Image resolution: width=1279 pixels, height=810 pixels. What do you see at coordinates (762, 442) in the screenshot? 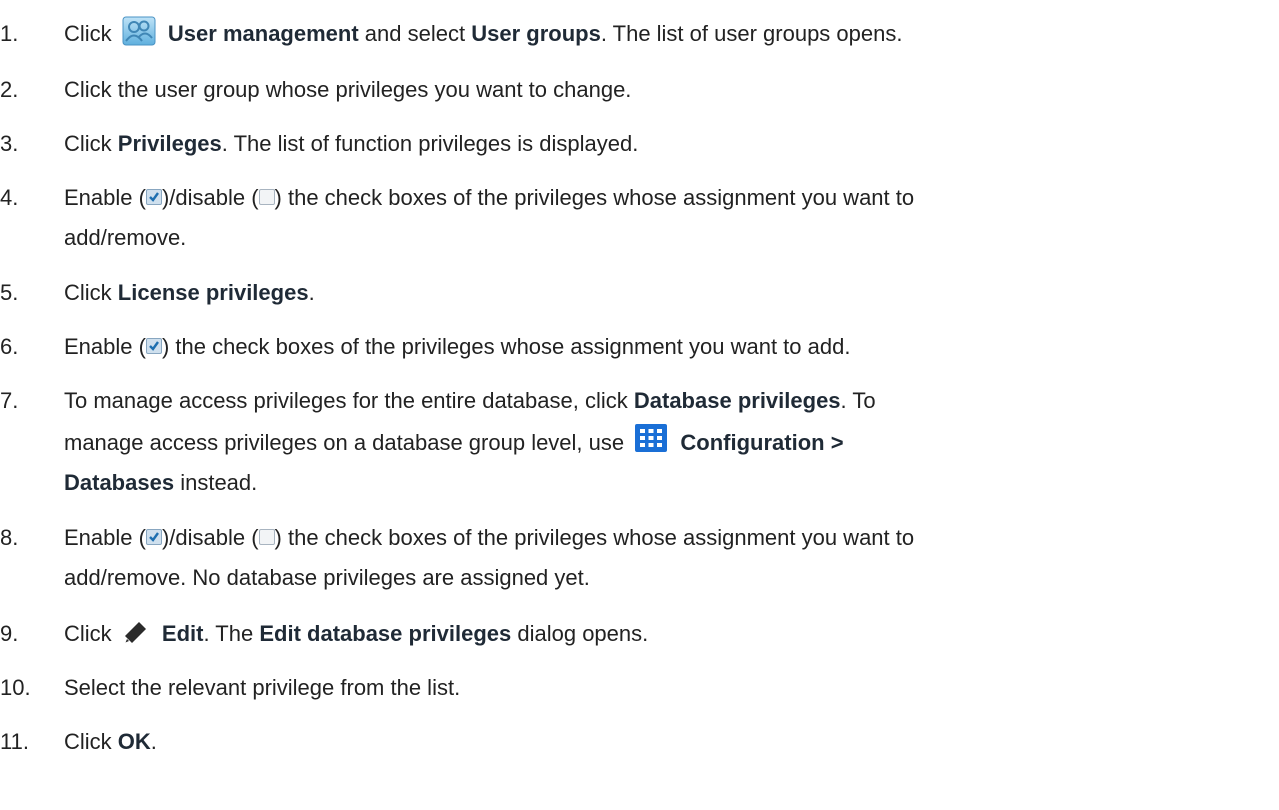
I see `configuration-label: Configuration >` at bounding box center [762, 442].